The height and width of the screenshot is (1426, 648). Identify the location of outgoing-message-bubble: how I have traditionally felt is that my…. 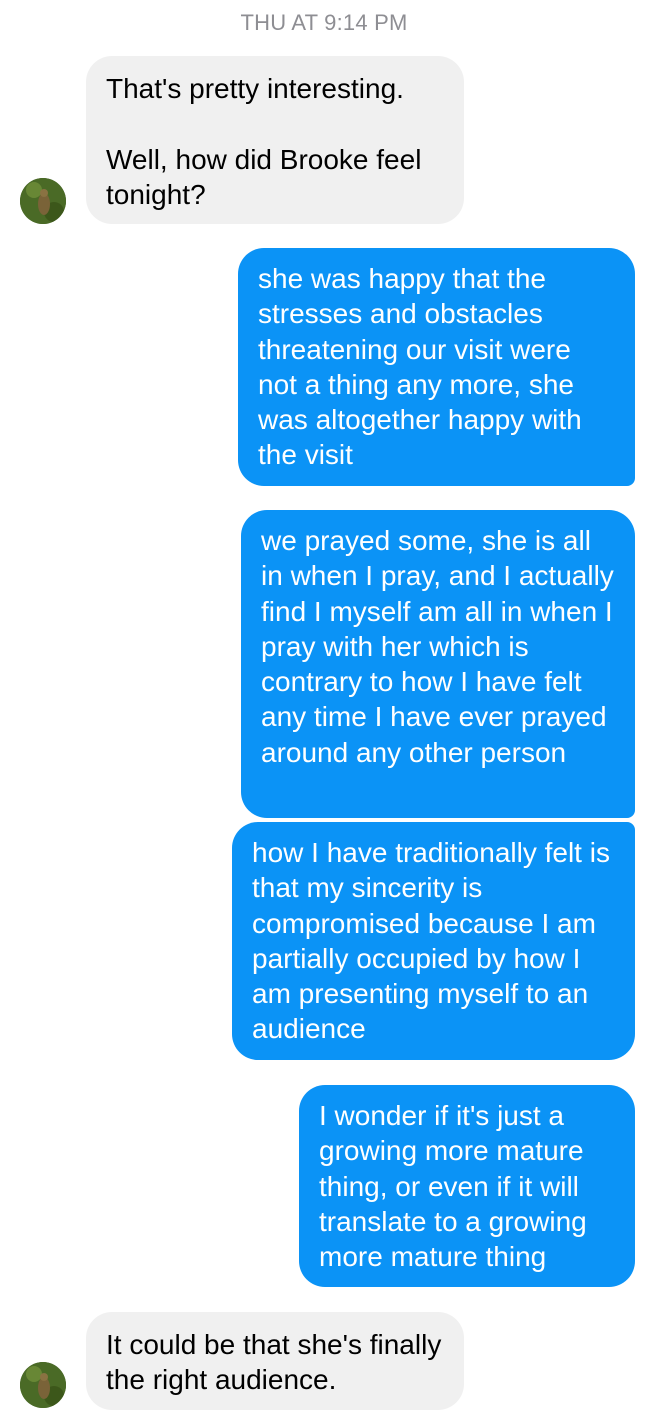
(433, 941).